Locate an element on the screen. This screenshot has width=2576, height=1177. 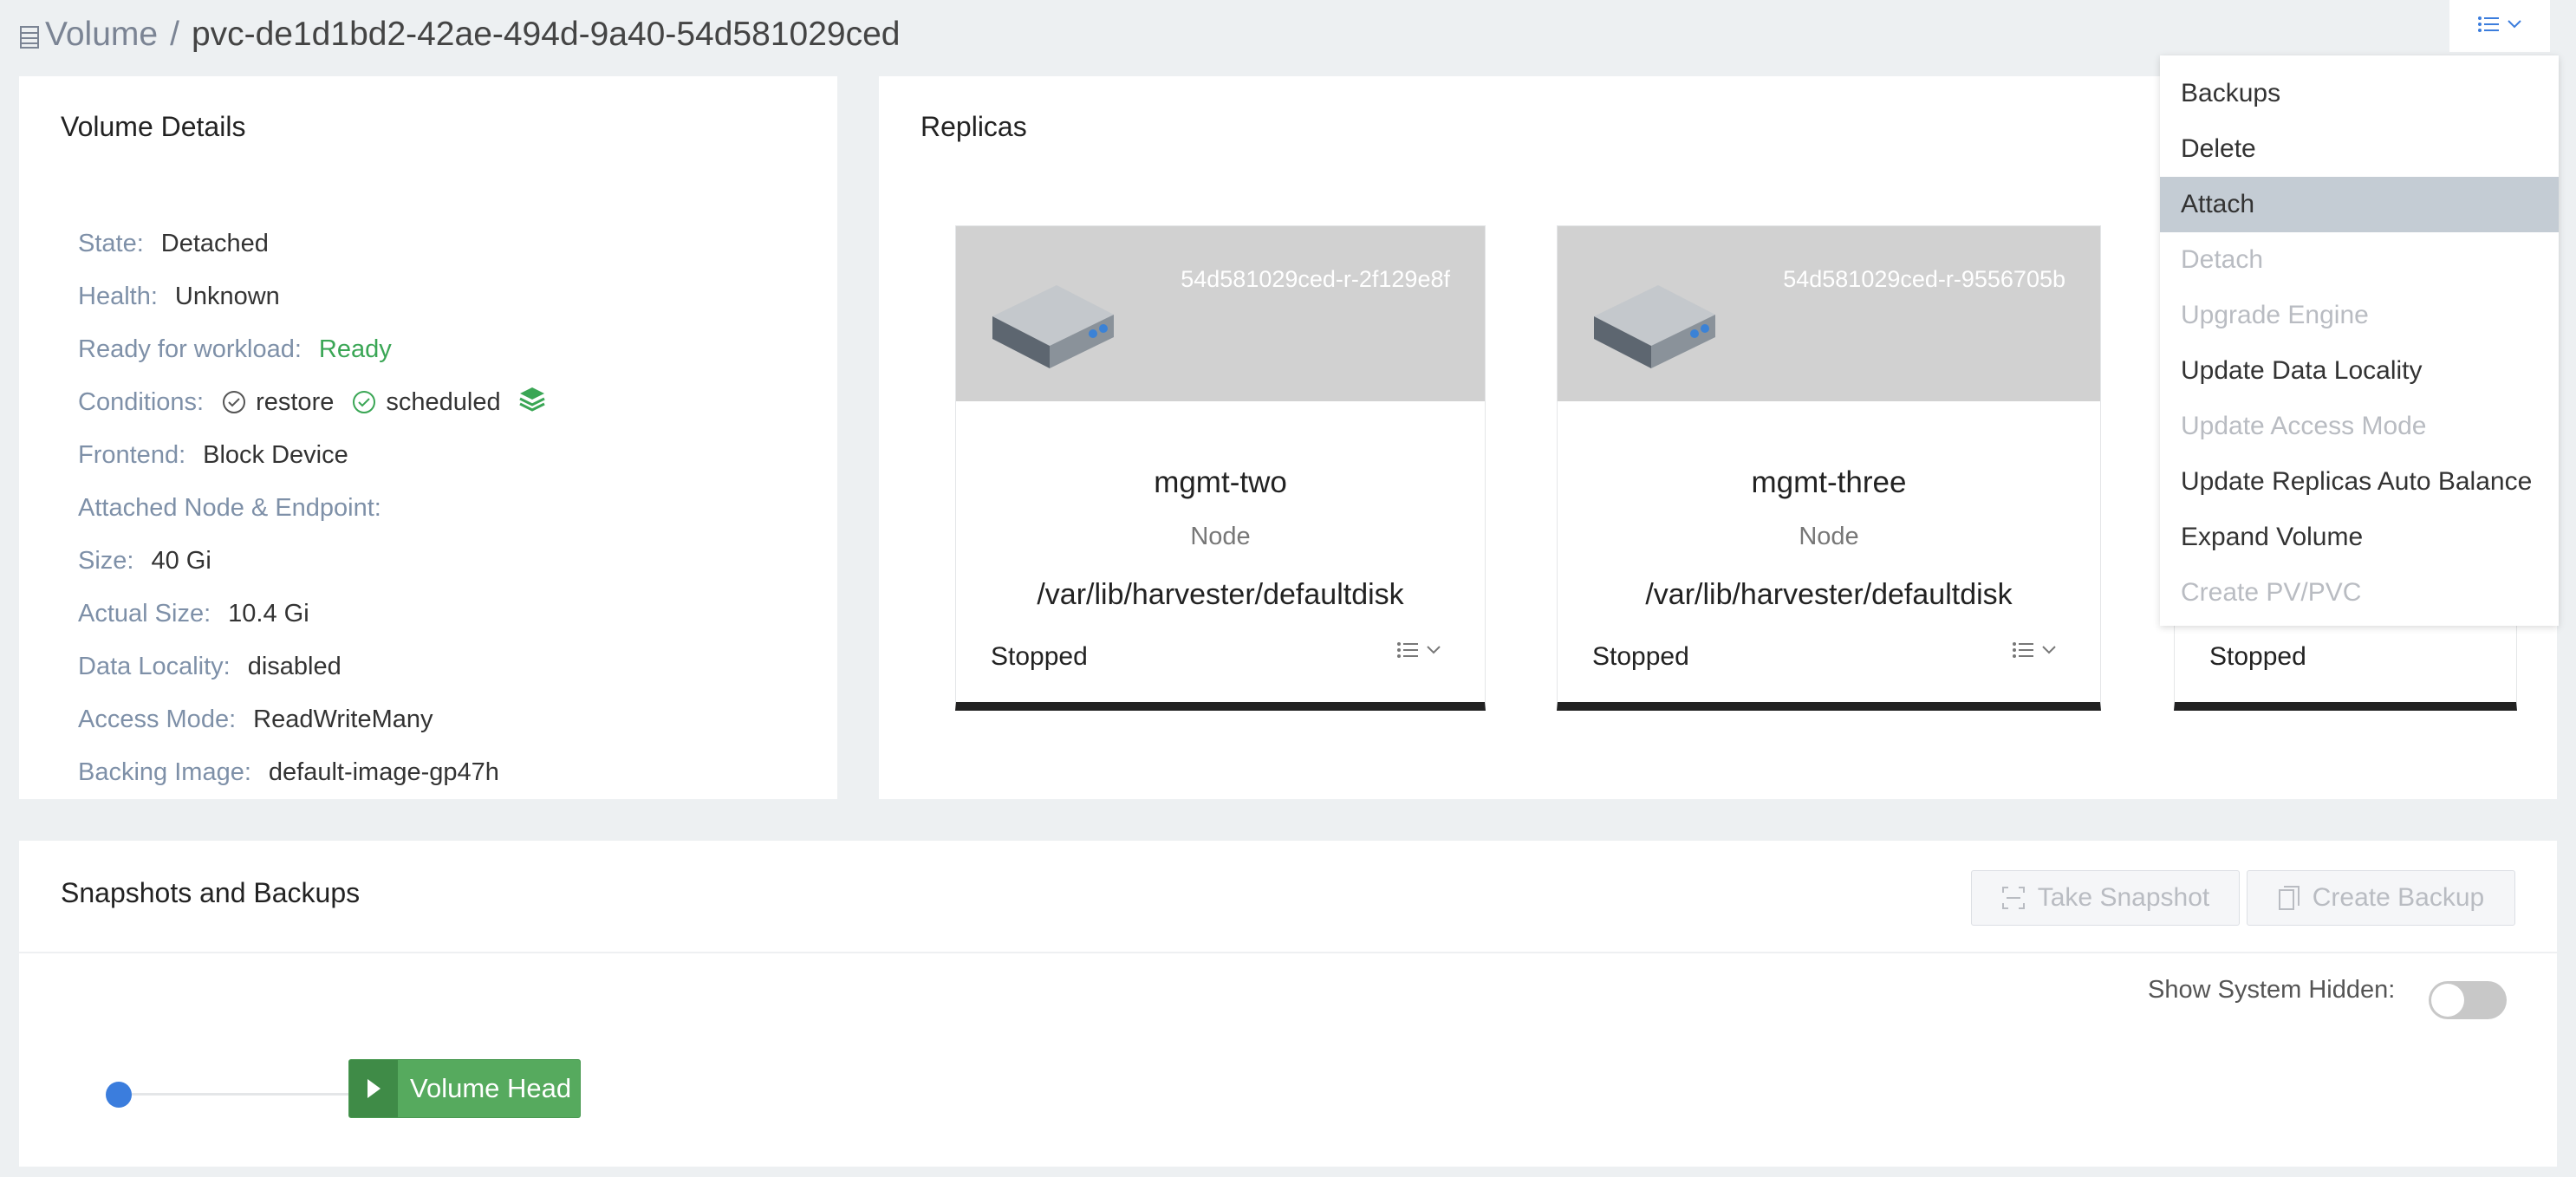
replica-id: 54d581029ced-r-2f129e8f is located at coordinates (1315, 279).